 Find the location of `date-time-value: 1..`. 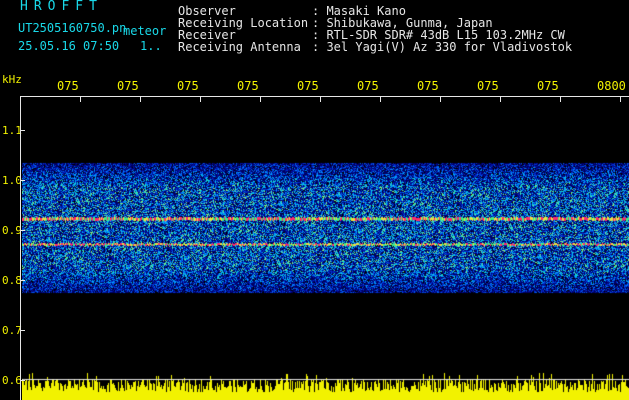

date-time-value: 1.. is located at coordinates (151, 46).